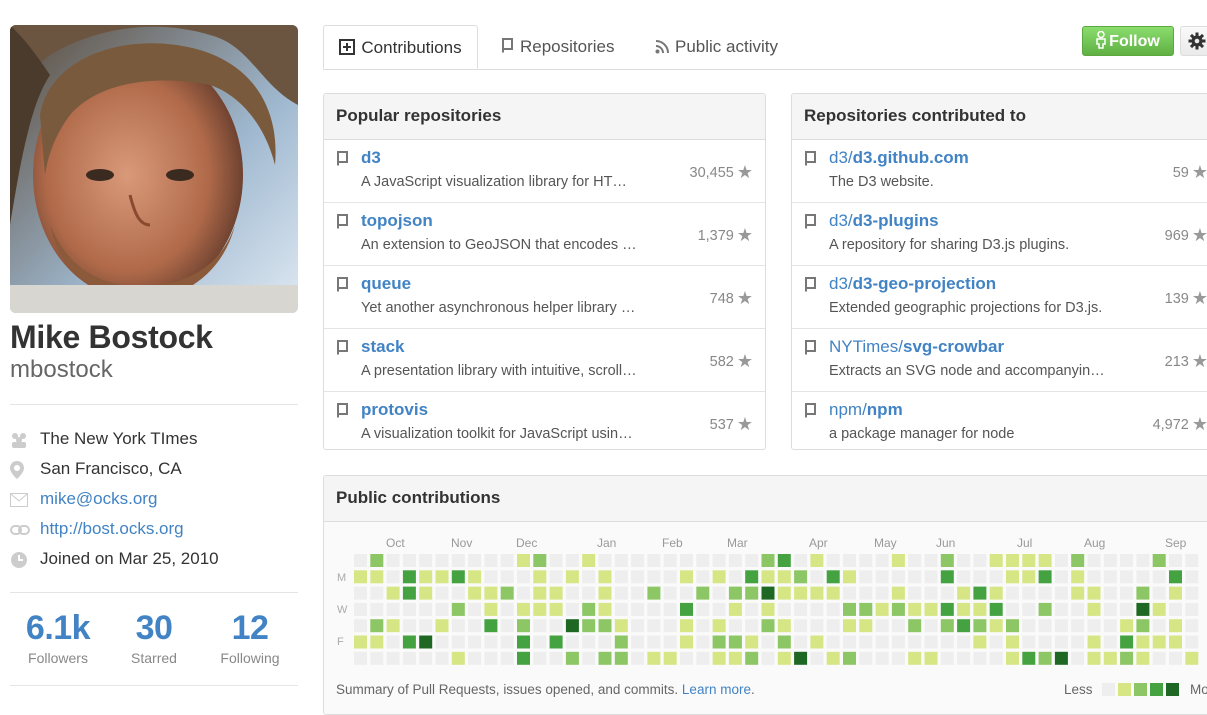 The image size is (1207, 715). Describe the element at coordinates (98, 498) in the screenshot. I see `email-link: mike@ocks.org` at that location.